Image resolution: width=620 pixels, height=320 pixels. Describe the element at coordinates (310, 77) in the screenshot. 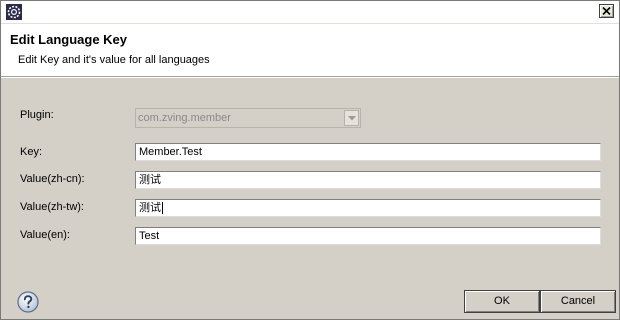

I see `header-divider` at that location.